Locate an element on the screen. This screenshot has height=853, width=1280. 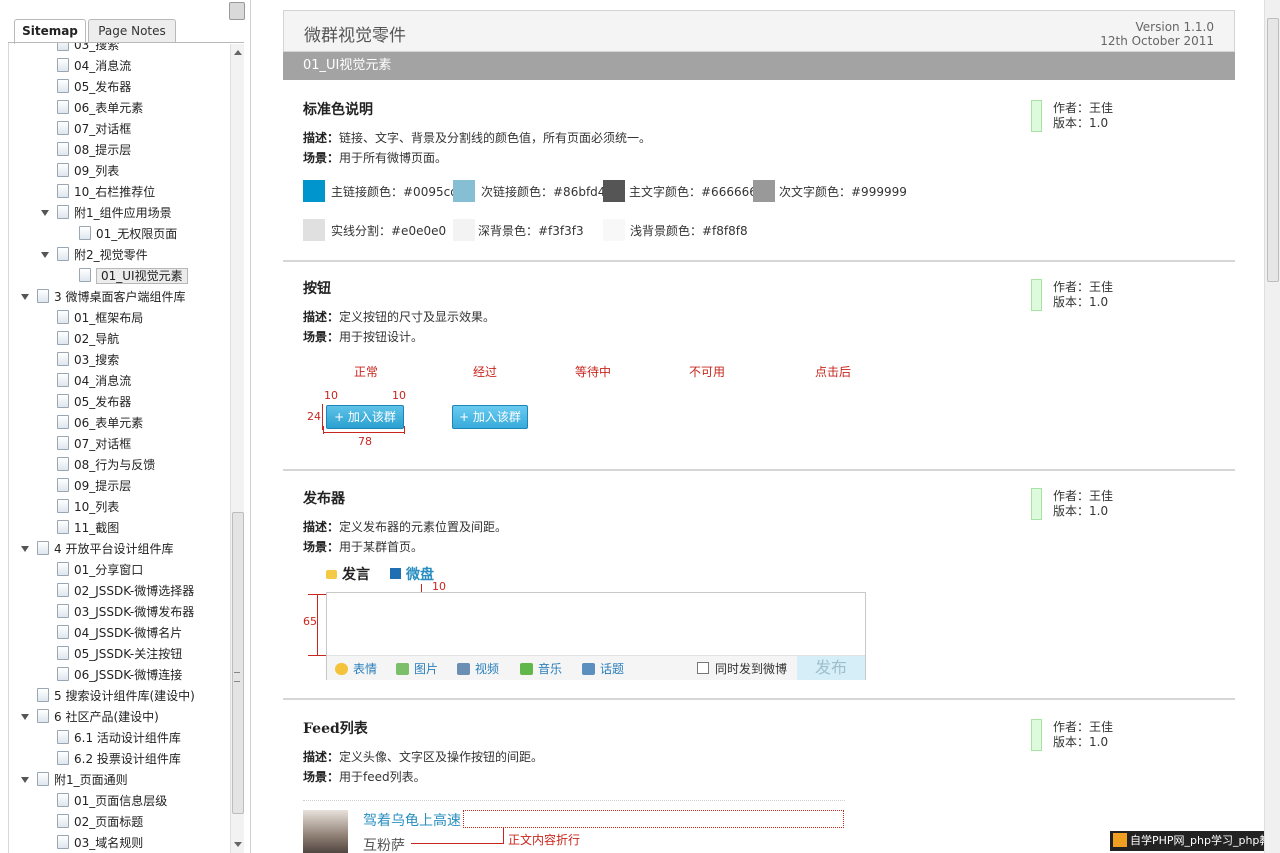
publish-button: 发布 is located at coordinates (831, 668).